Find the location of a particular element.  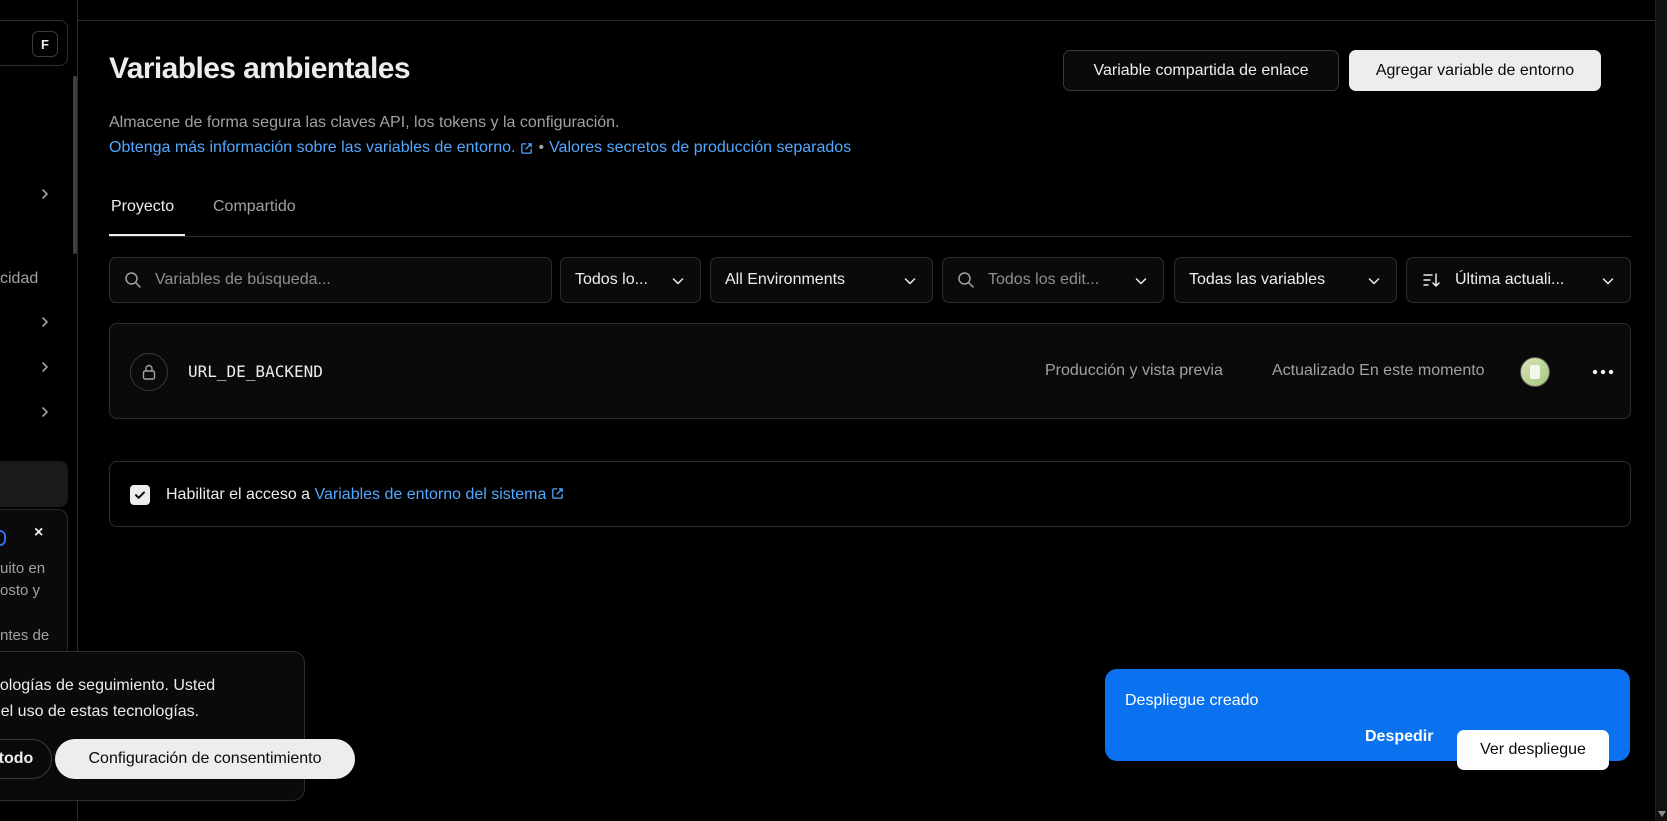

tab-project: Proyecto is located at coordinates (142, 207).